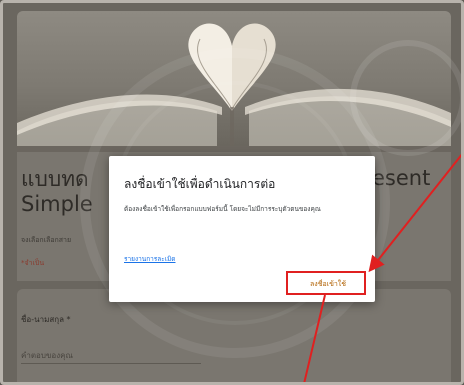 The width and height of the screenshot is (464, 385). Describe the element at coordinates (47, 355) in the screenshot. I see `answer-input: คำตอบของคุณ` at that location.